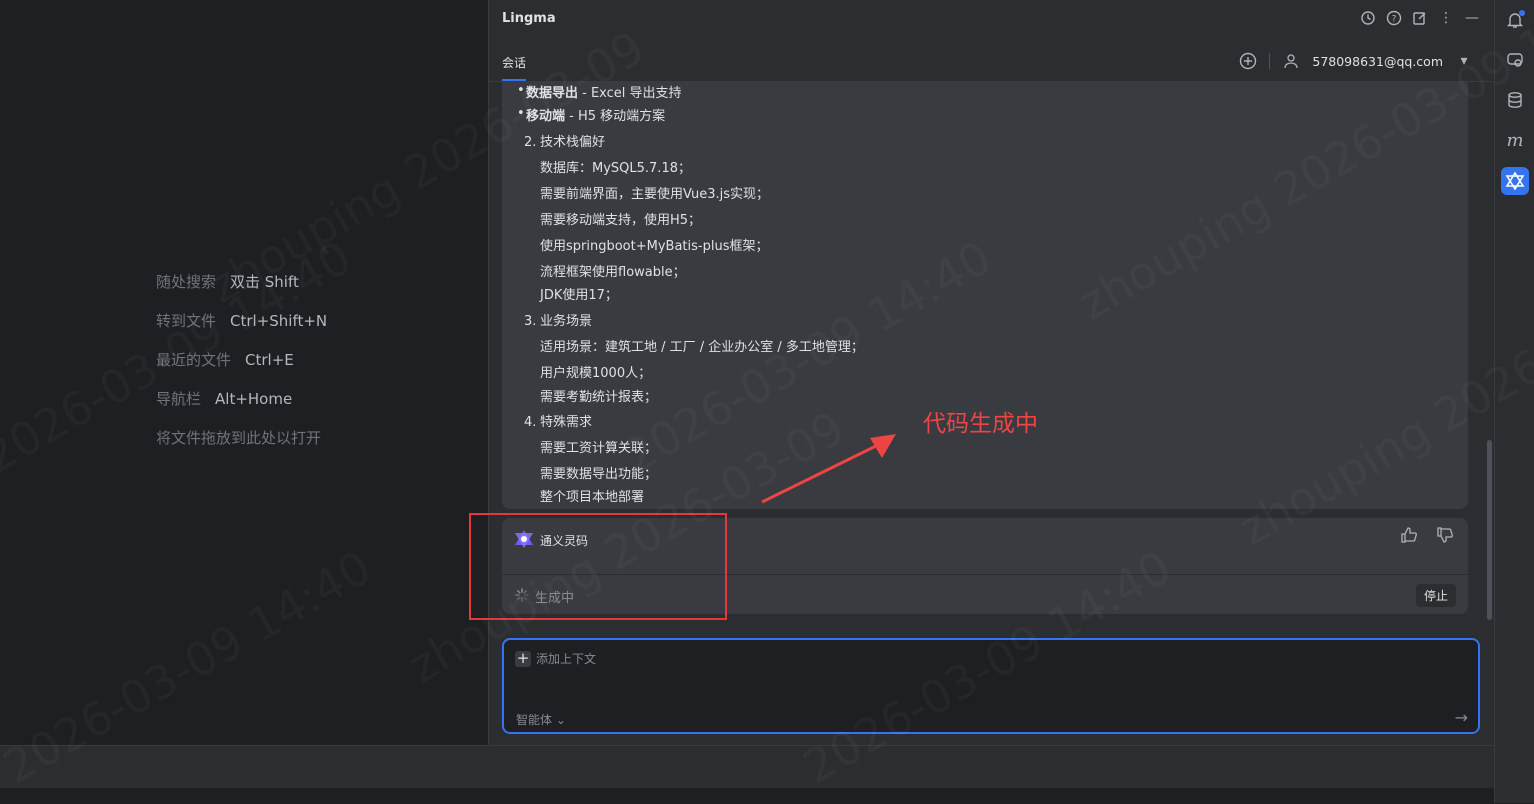  I want to click on section-heading: 4. 特殊需求, so click(558, 422).